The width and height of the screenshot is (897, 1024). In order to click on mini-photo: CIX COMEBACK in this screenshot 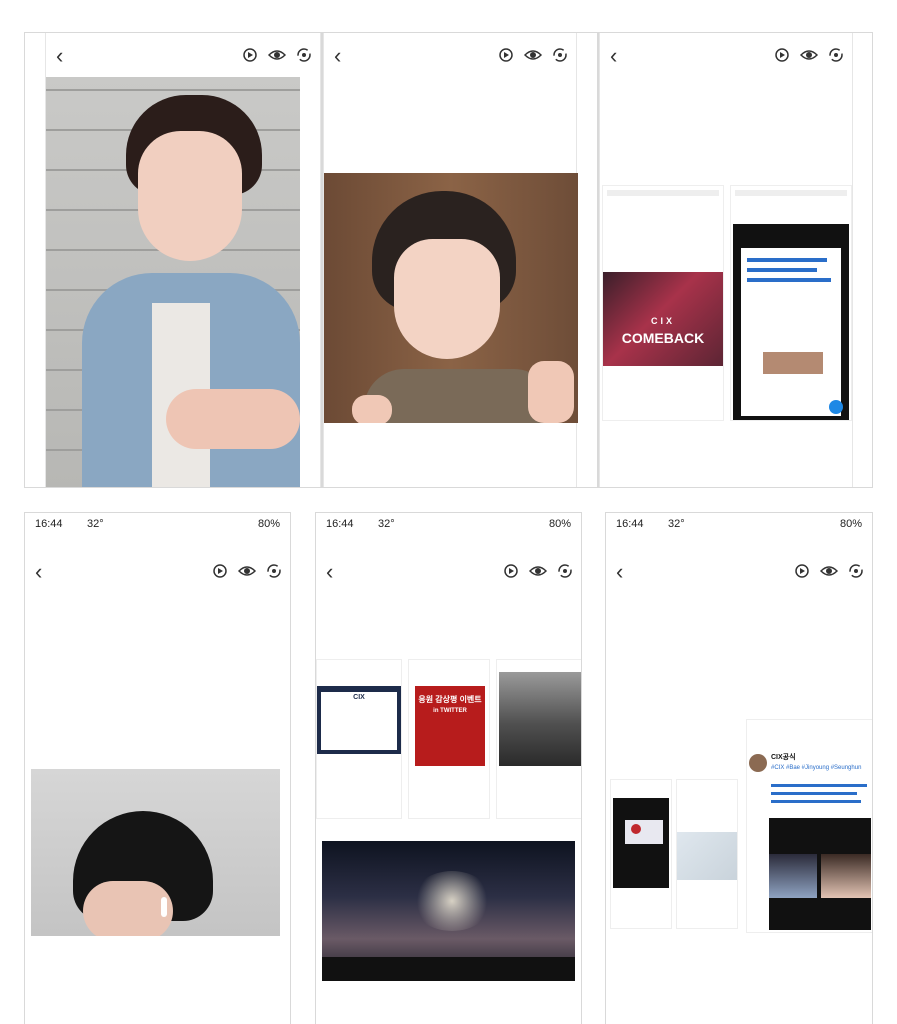, I will do `click(663, 319)`.